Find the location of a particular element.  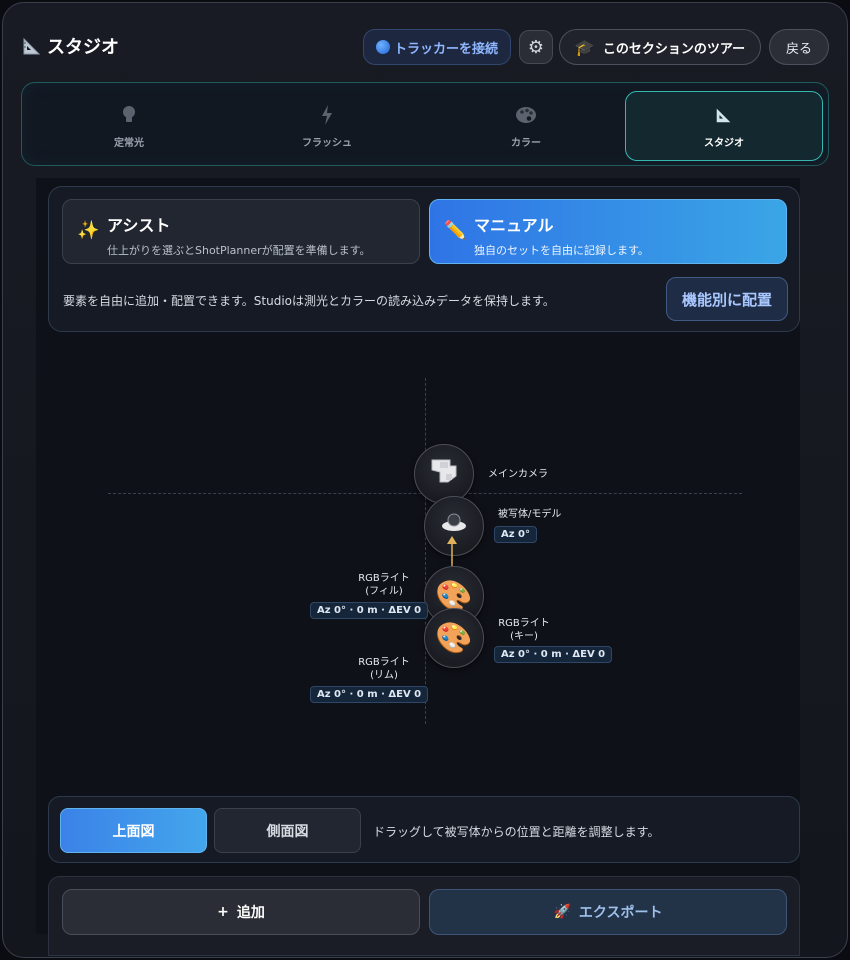

manual-option: ✏️ マニュアル 独自のセットを自由に記録します。 is located at coordinates (608, 231).